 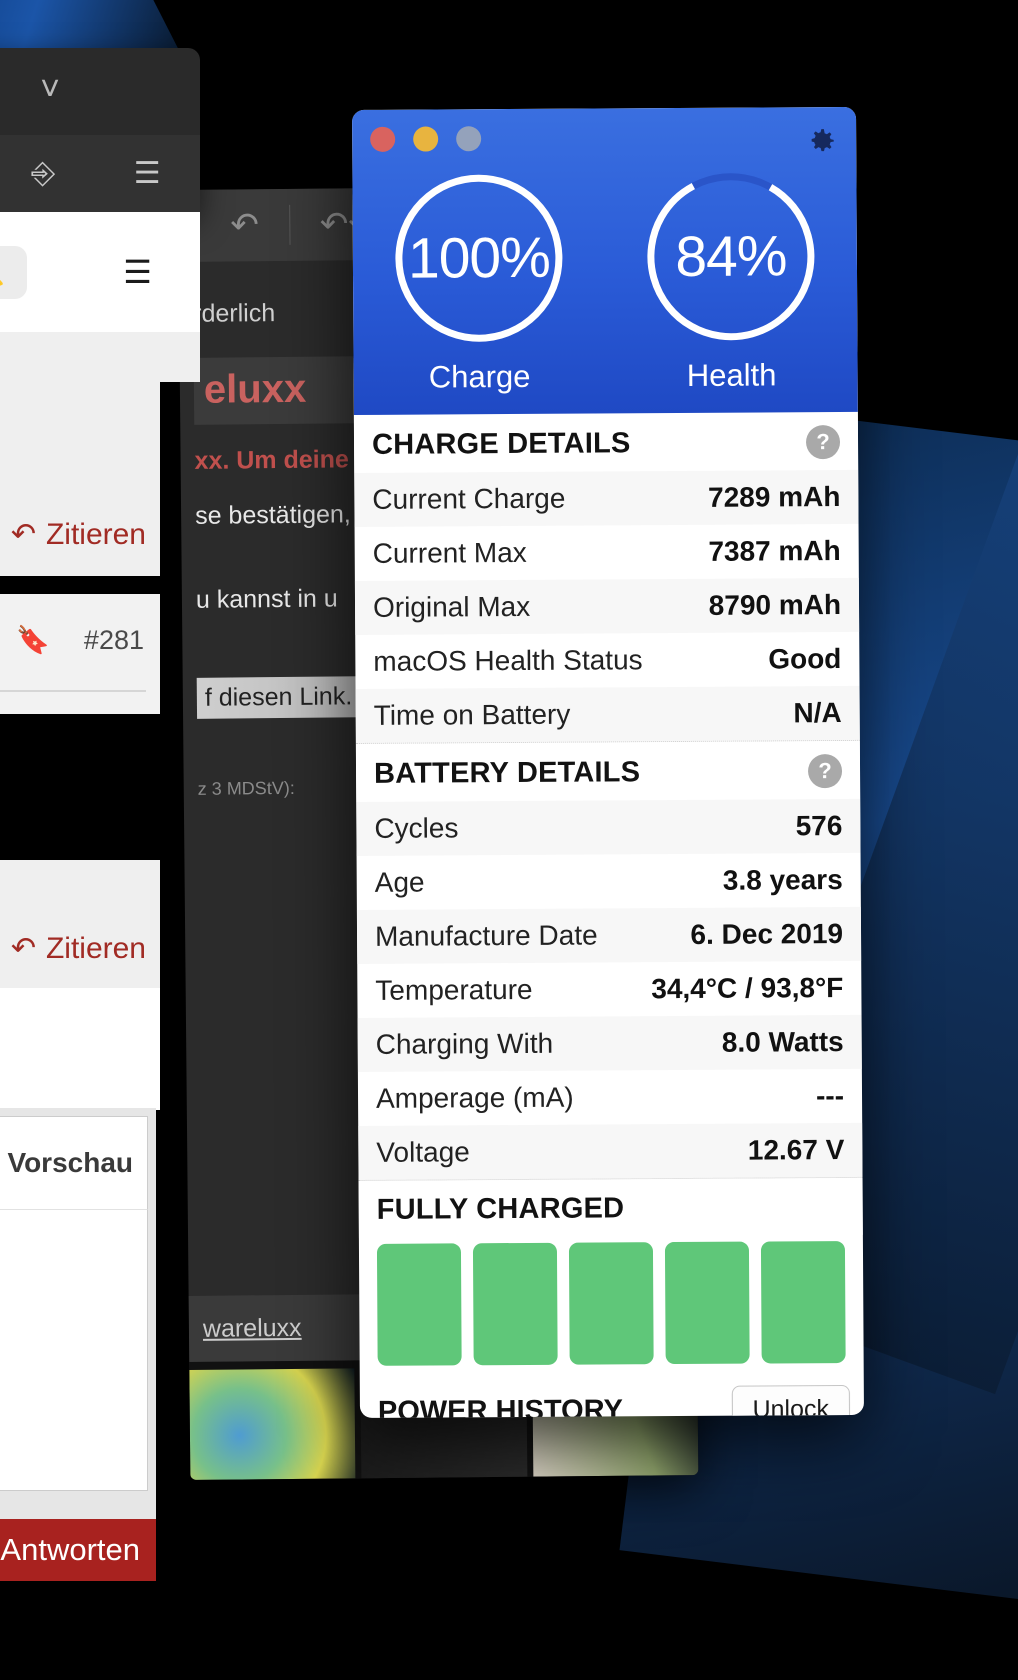 What do you see at coordinates (820, 141) in the screenshot?
I see `gear-icon` at bounding box center [820, 141].